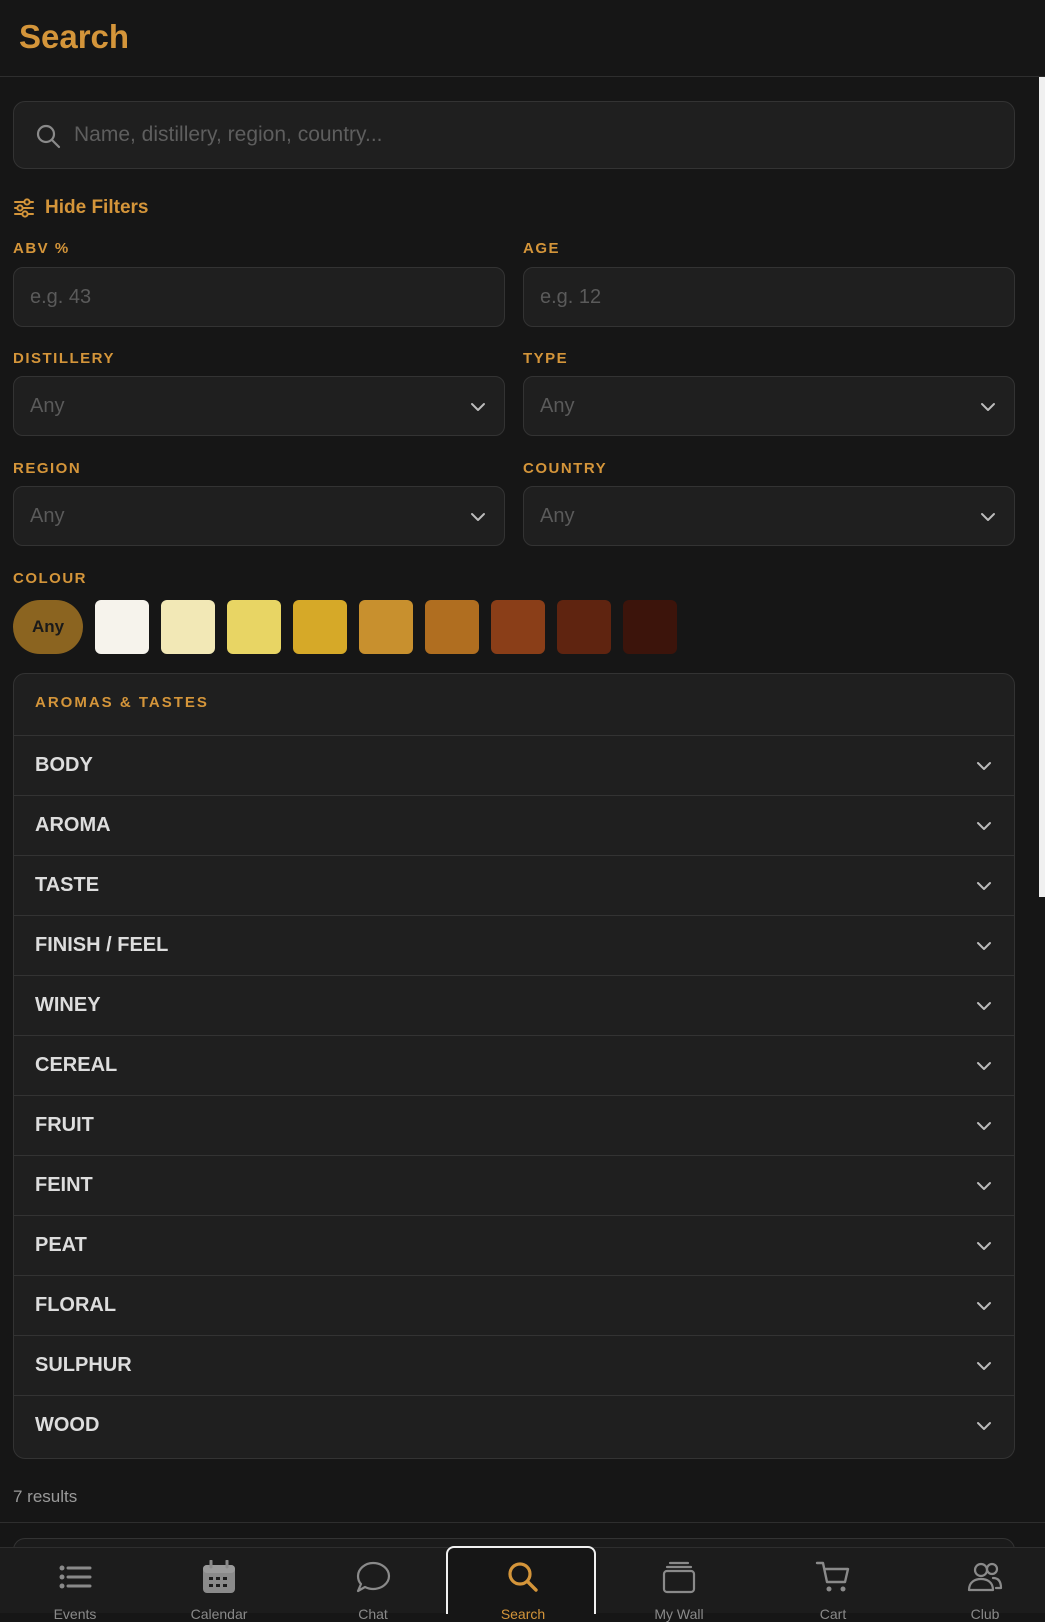 The height and width of the screenshot is (1622, 1045). Describe the element at coordinates (47, 516) in the screenshot. I see `region-value: Any` at that location.